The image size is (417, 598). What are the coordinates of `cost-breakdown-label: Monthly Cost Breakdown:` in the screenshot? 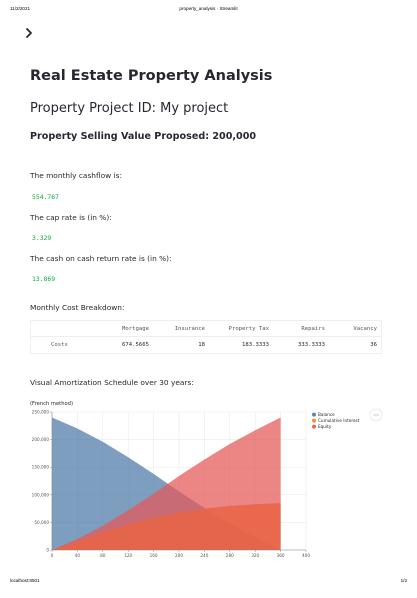 It's located at (77, 307).